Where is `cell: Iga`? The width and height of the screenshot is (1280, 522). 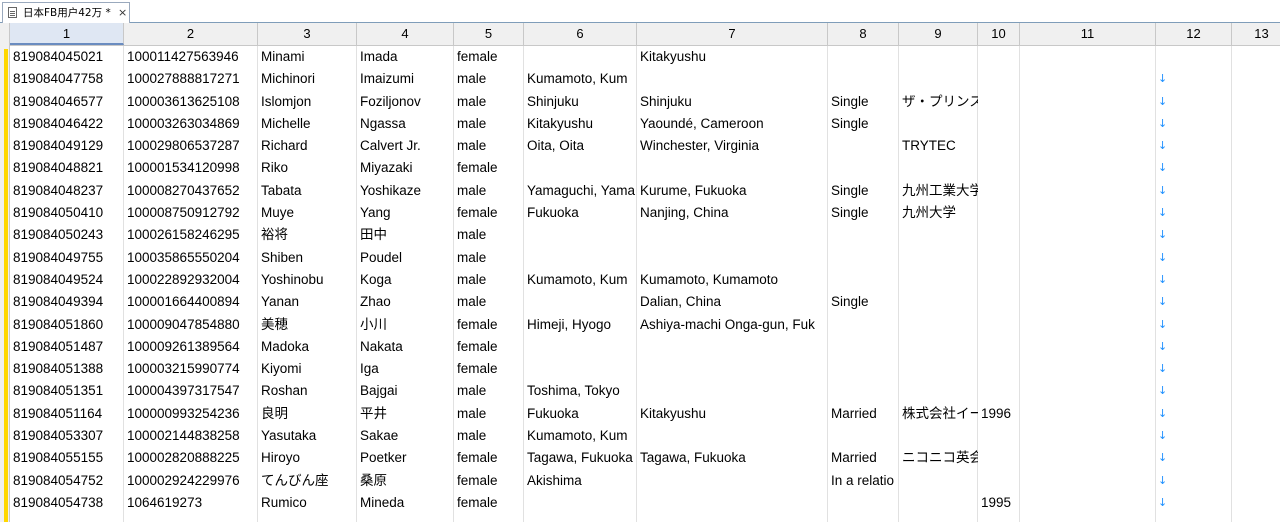 cell: Iga is located at coordinates (405, 369).